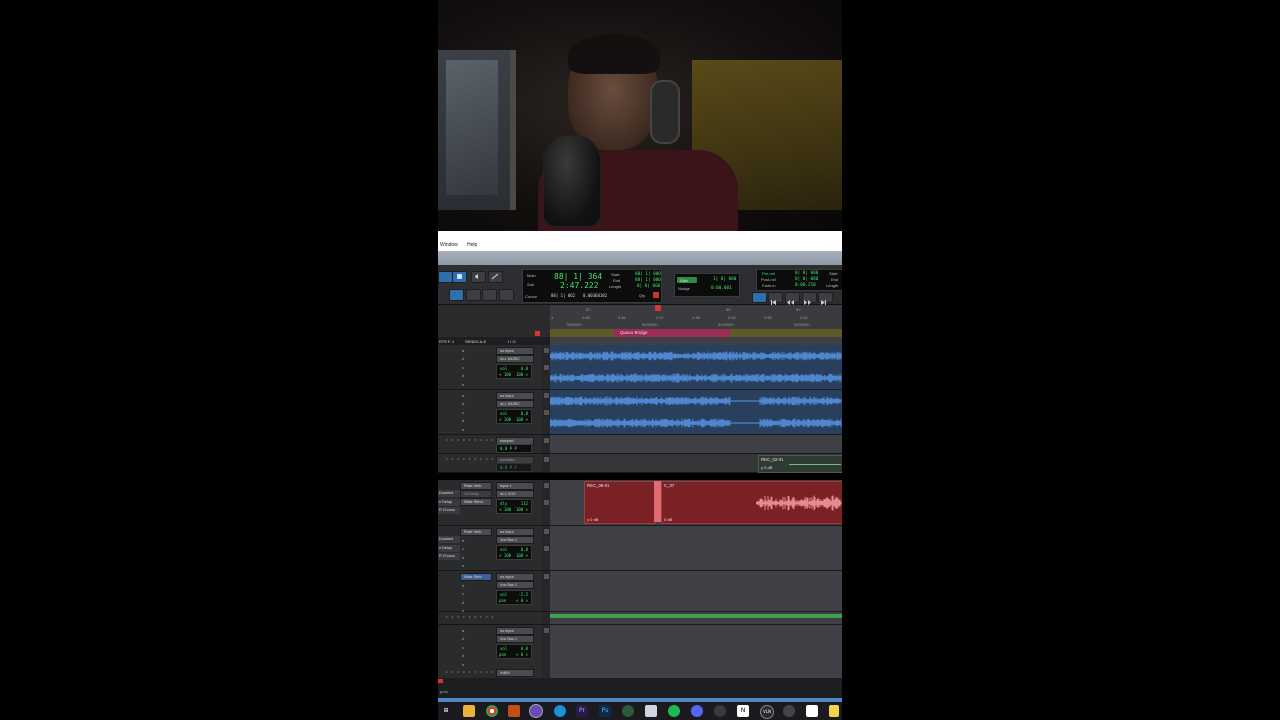 This screenshot has width=1280, height=720. Describe the element at coordinates (578, 276) in the screenshot. I see `main-counter-value: 88| 1| 364` at that location.